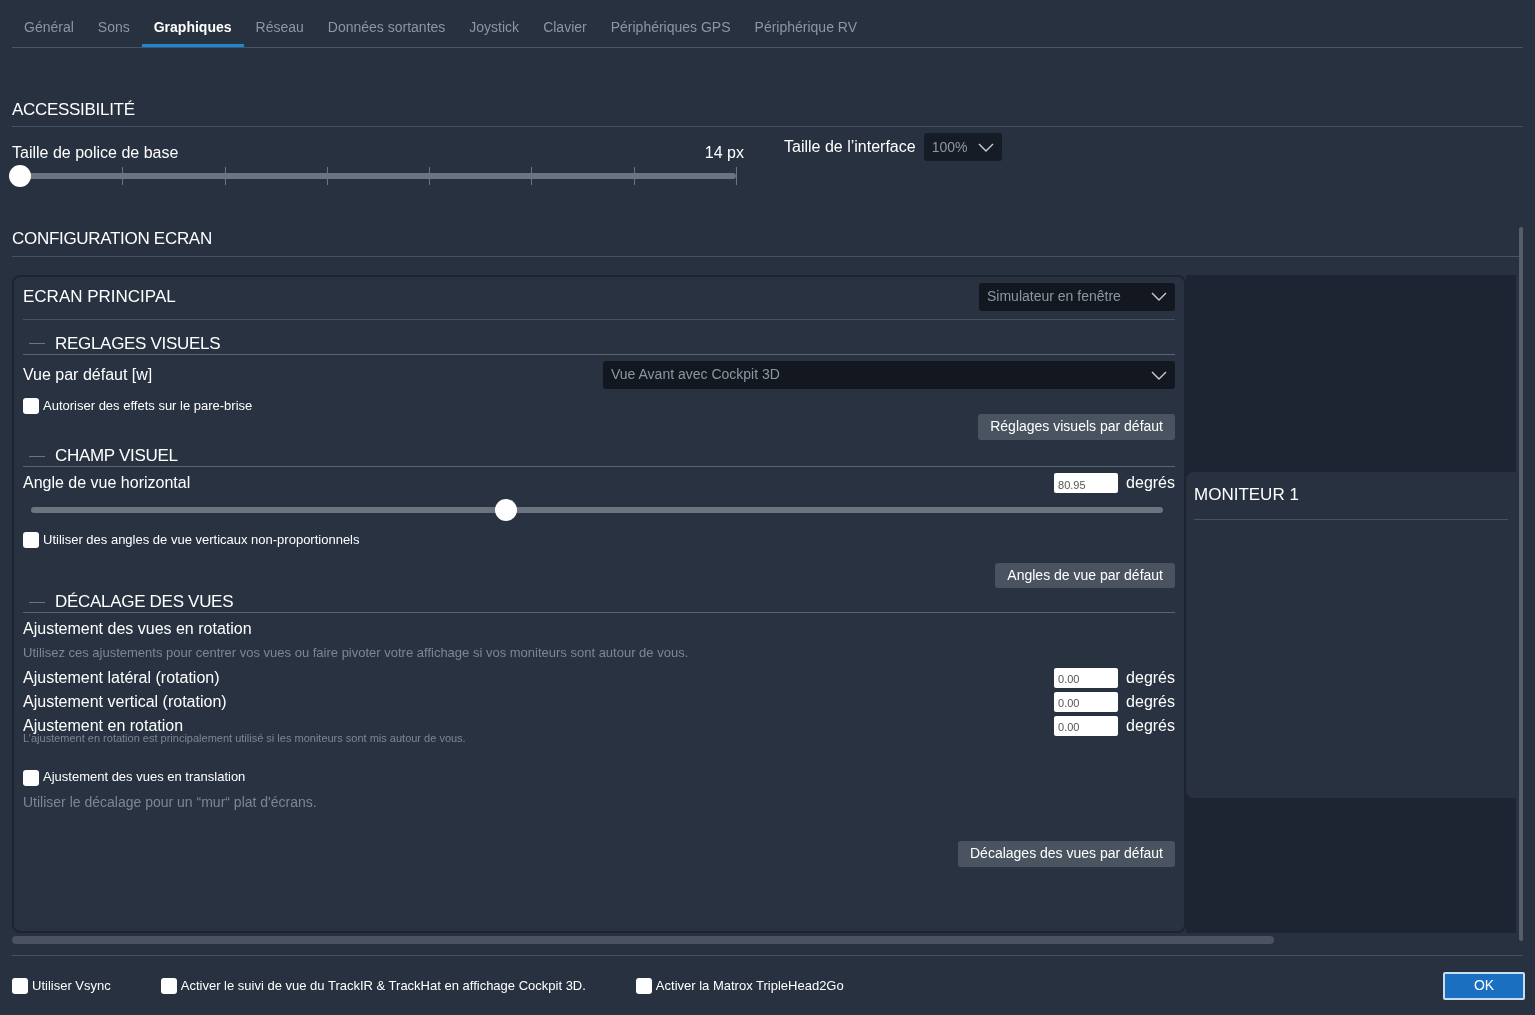 The width and height of the screenshot is (1535, 1015). What do you see at coordinates (1077, 296) in the screenshot?
I see `display-mode-dropdown: Simulateur en fenêtre` at bounding box center [1077, 296].